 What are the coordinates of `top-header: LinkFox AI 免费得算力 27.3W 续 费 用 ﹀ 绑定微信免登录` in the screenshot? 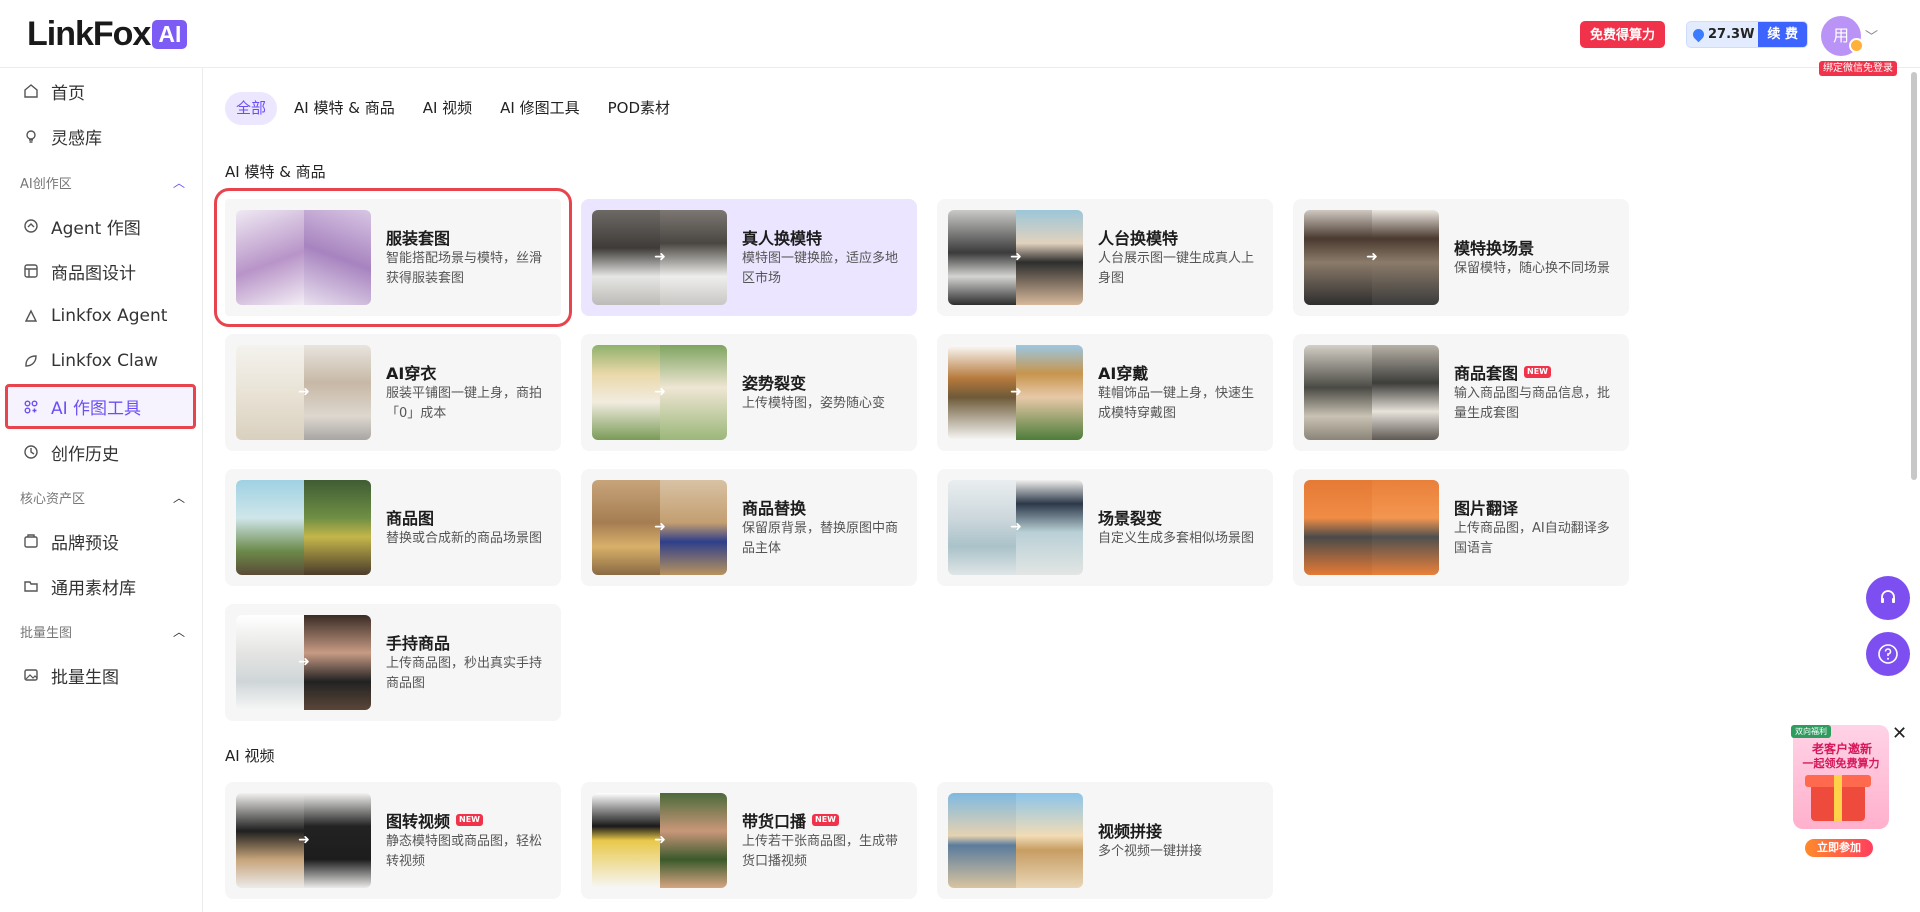 It's located at (960, 38).